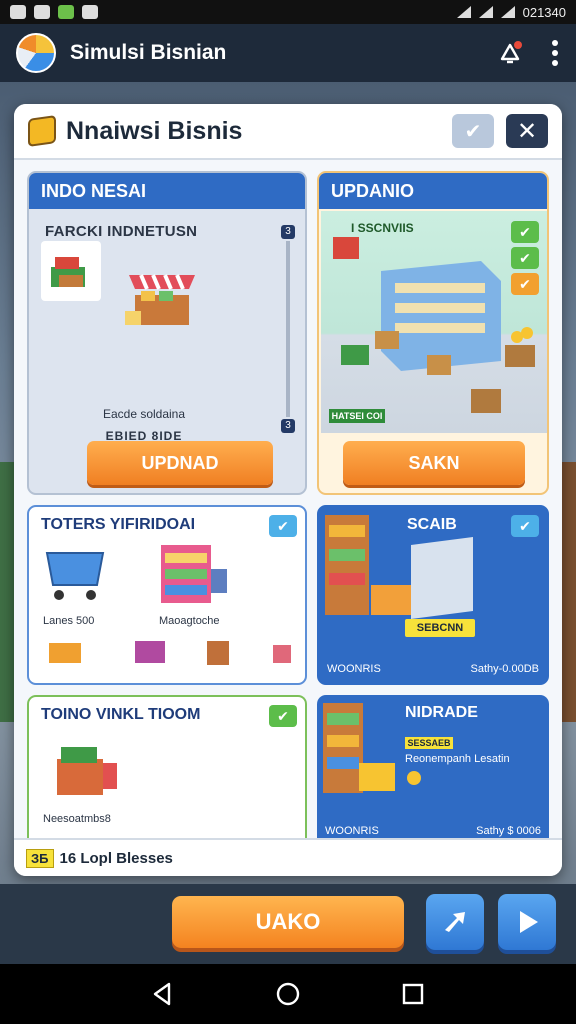  I want to click on play-icon, so click(529, 922).